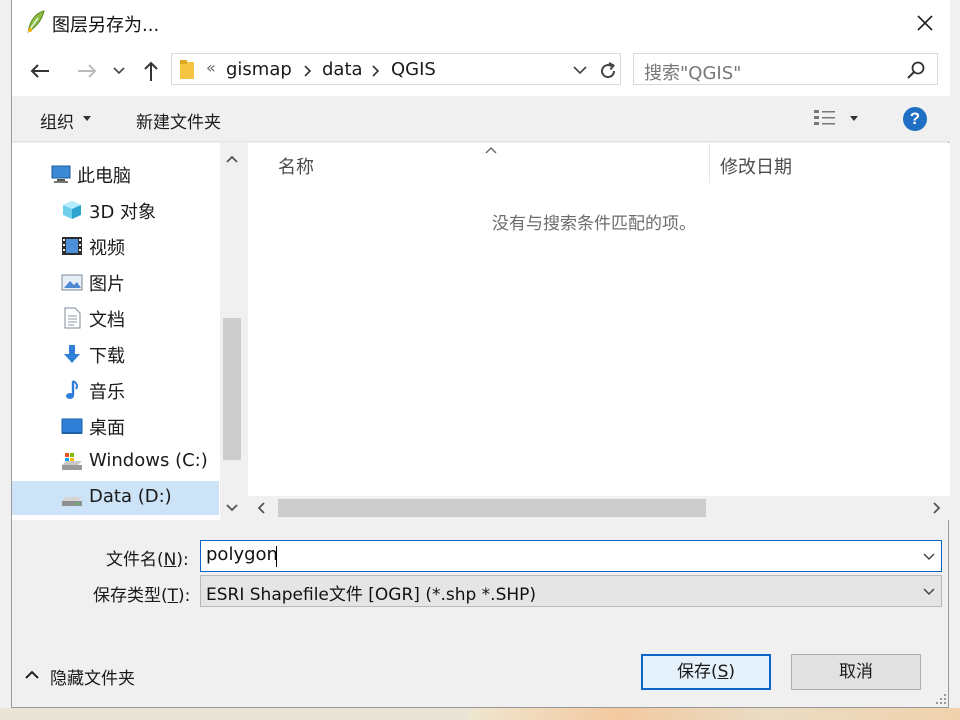 This screenshot has width=960, height=720. I want to click on chevron-up-icon, so click(32, 674).